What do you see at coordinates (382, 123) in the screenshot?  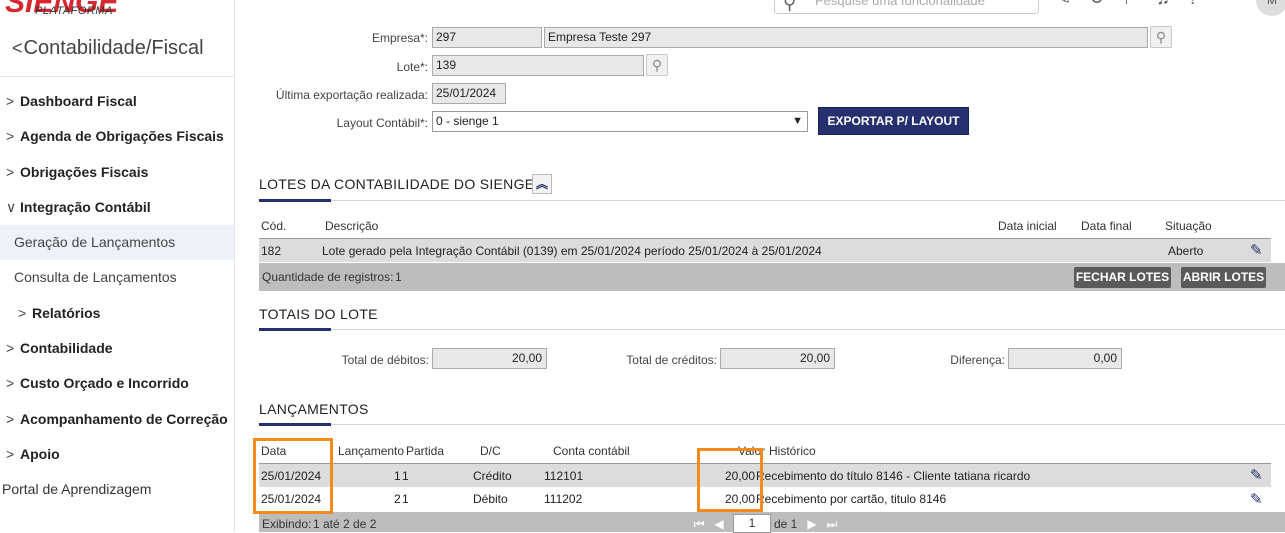 I see `layout-contabil-label: Layout Contábil*:` at bounding box center [382, 123].